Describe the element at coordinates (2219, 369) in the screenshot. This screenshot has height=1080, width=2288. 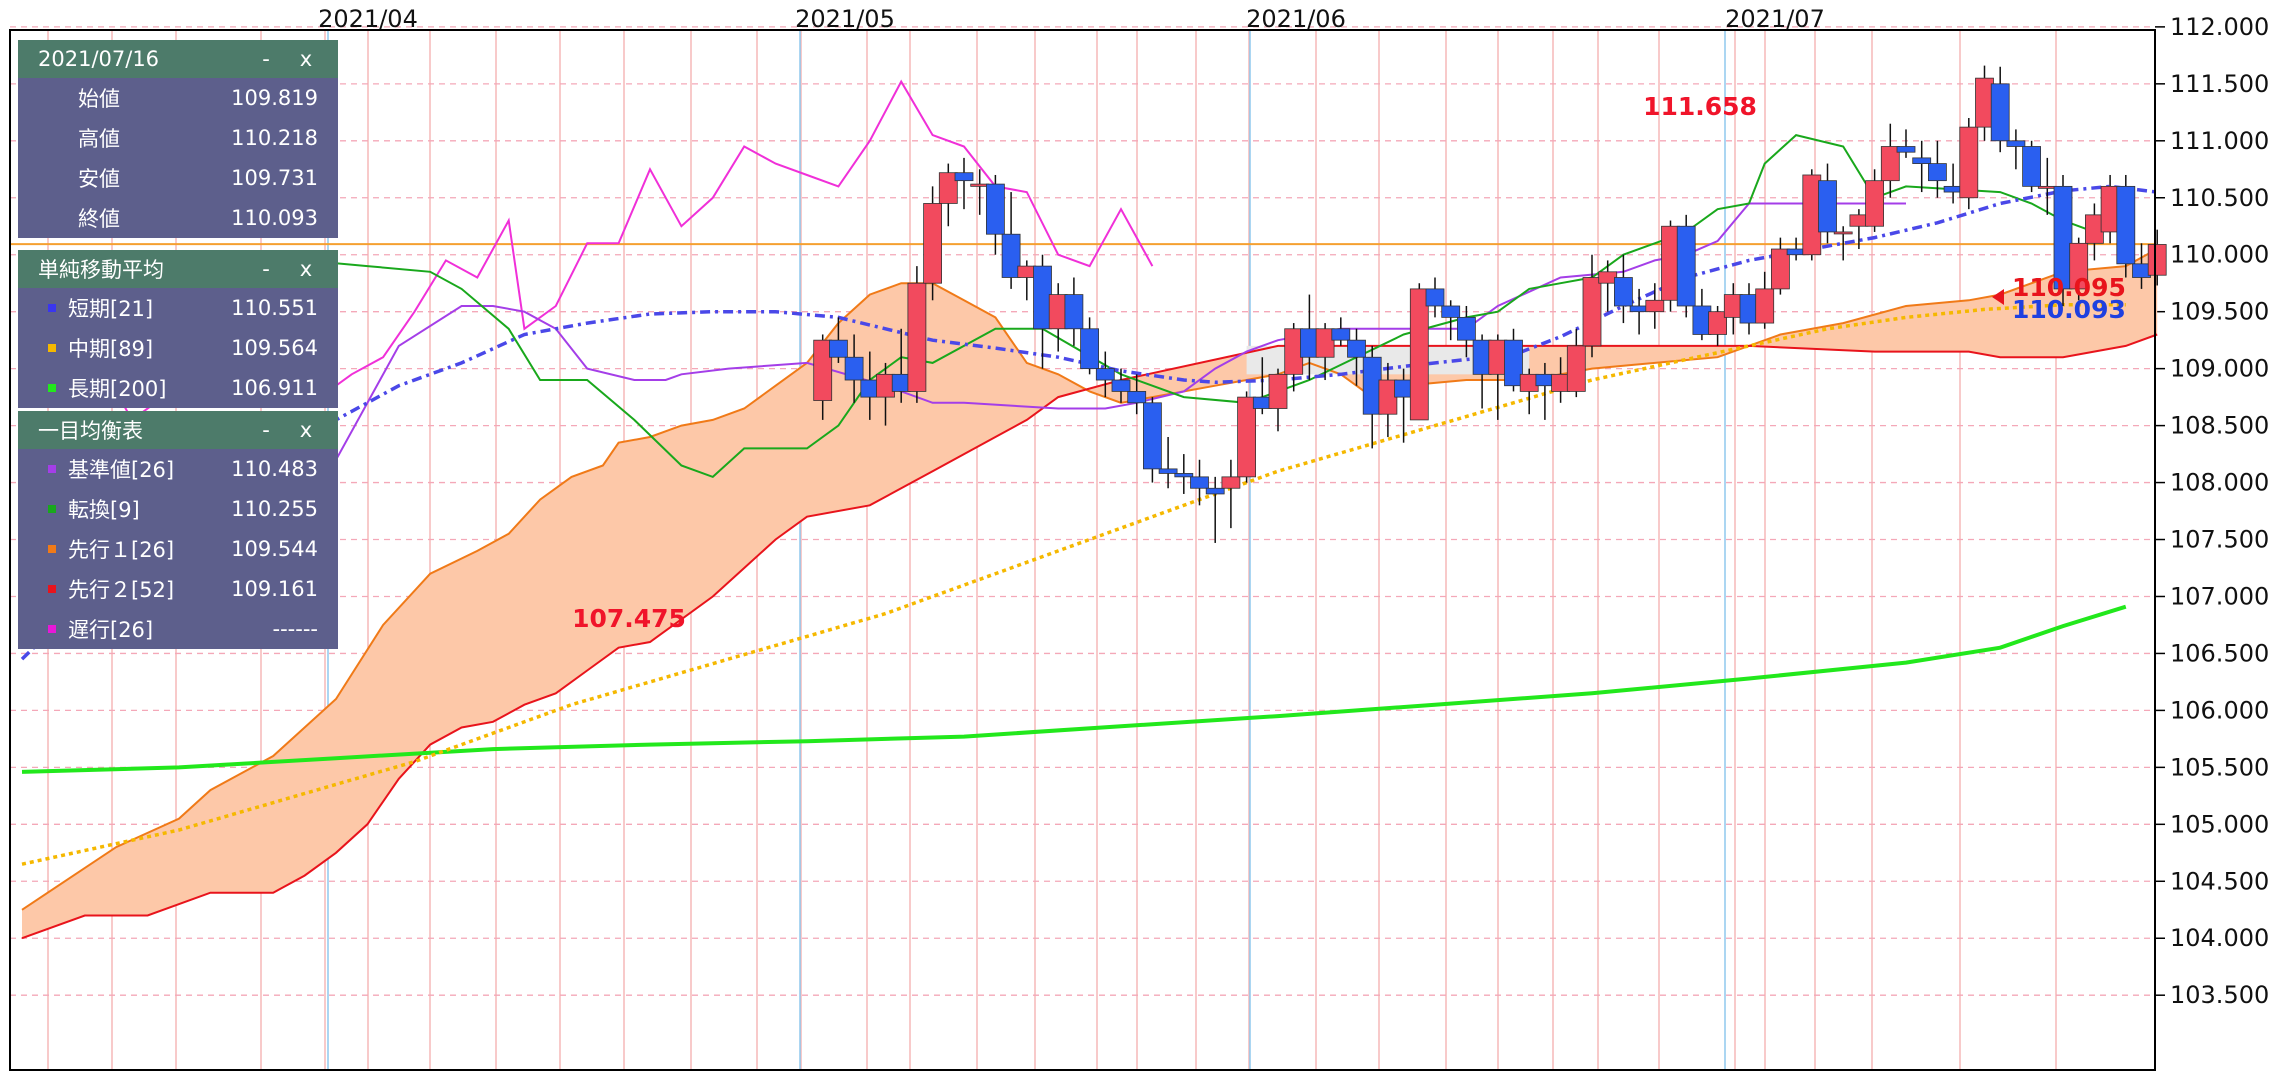
I see `y-tick-label: 109.000` at that location.